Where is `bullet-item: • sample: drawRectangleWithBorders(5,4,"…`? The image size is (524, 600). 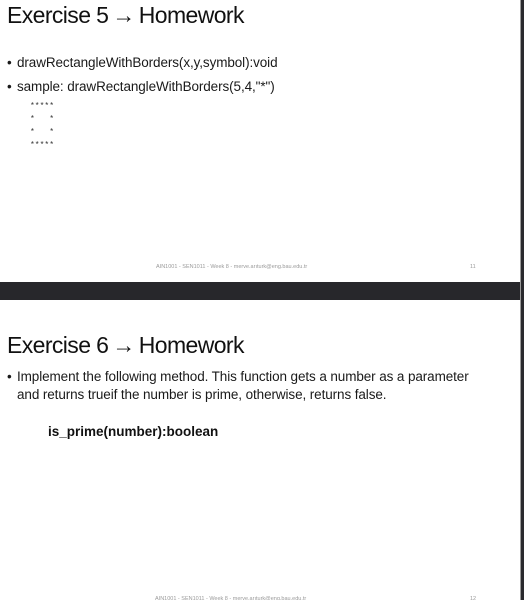
bullet-item: • sample: drawRectangleWithBorders(5,4,"… is located at coordinates (142, 87).